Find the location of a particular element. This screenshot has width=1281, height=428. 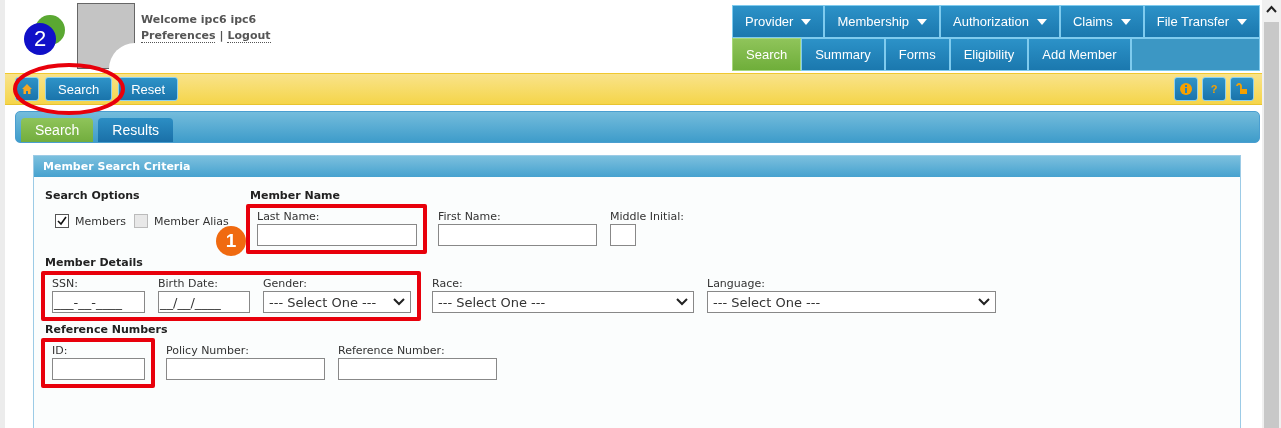

field-label: SSN: is located at coordinates (65, 283).